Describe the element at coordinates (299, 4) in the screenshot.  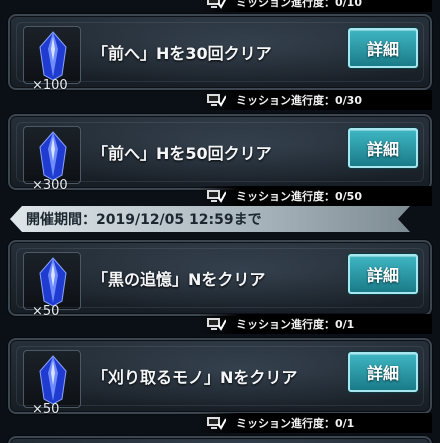
I see `progress-text: ミッション進行度：0/10` at that location.